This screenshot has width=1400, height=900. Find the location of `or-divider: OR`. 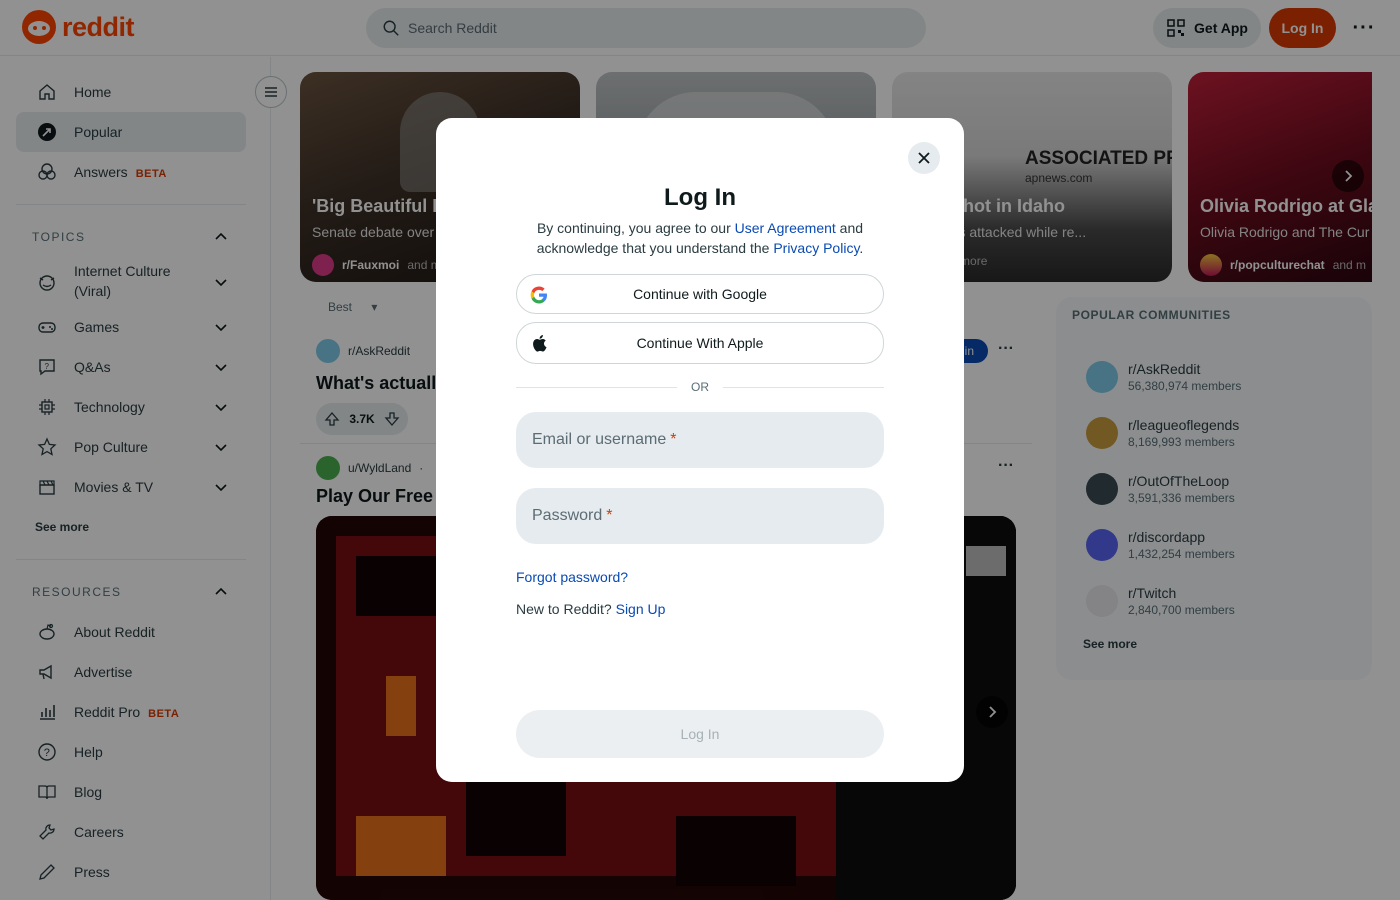

or-divider: OR is located at coordinates (700, 387).